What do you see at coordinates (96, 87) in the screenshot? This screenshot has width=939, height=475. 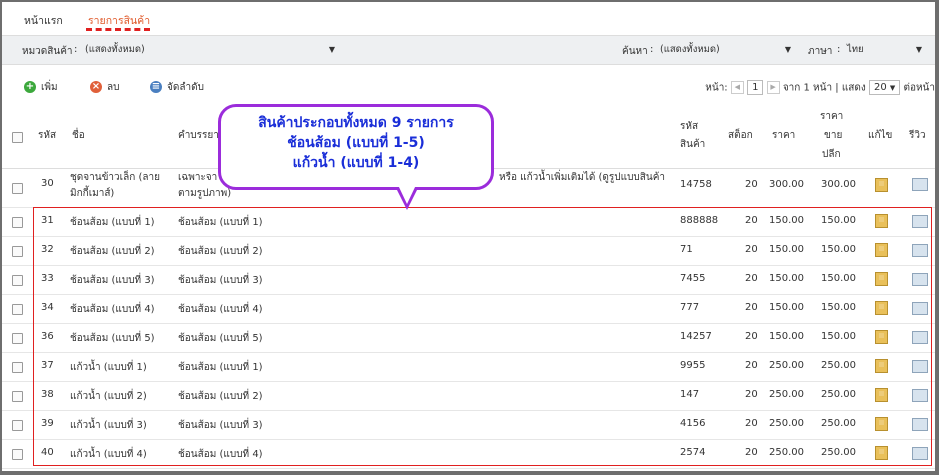 I see `delete-icon: ×` at bounding box center [96, 87].